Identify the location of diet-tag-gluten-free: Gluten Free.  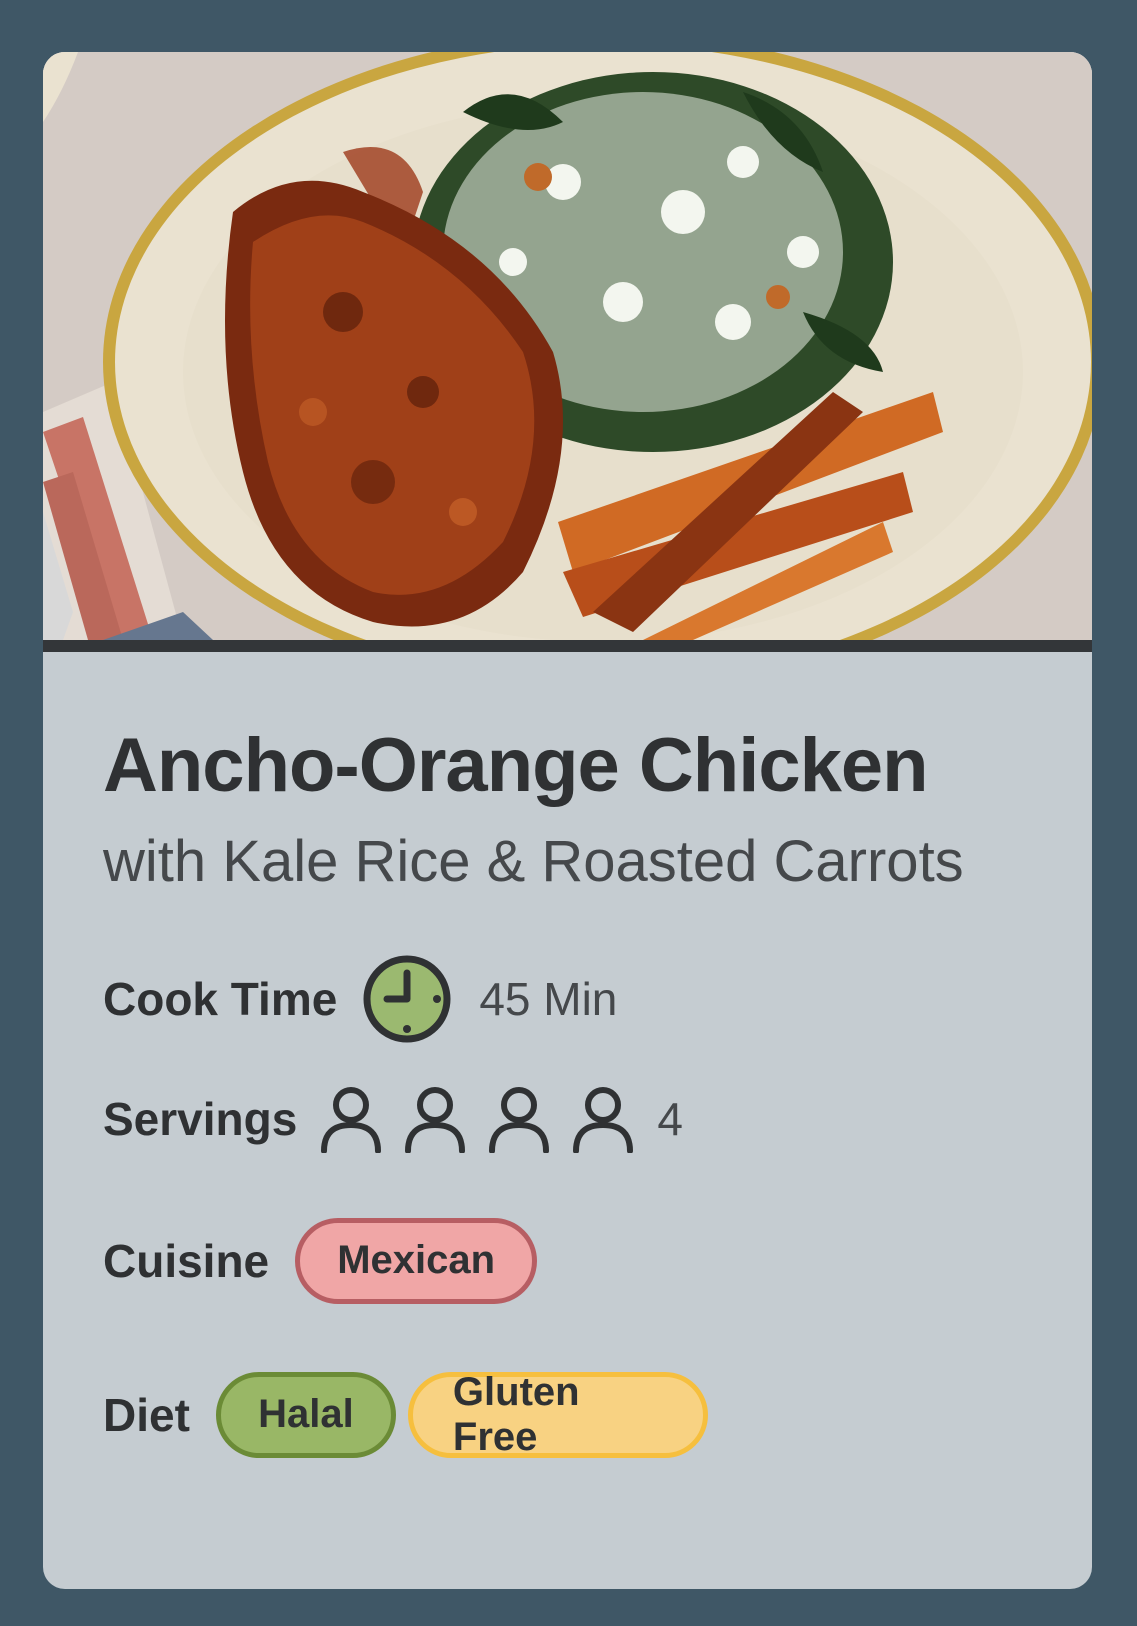
(557, 1414).